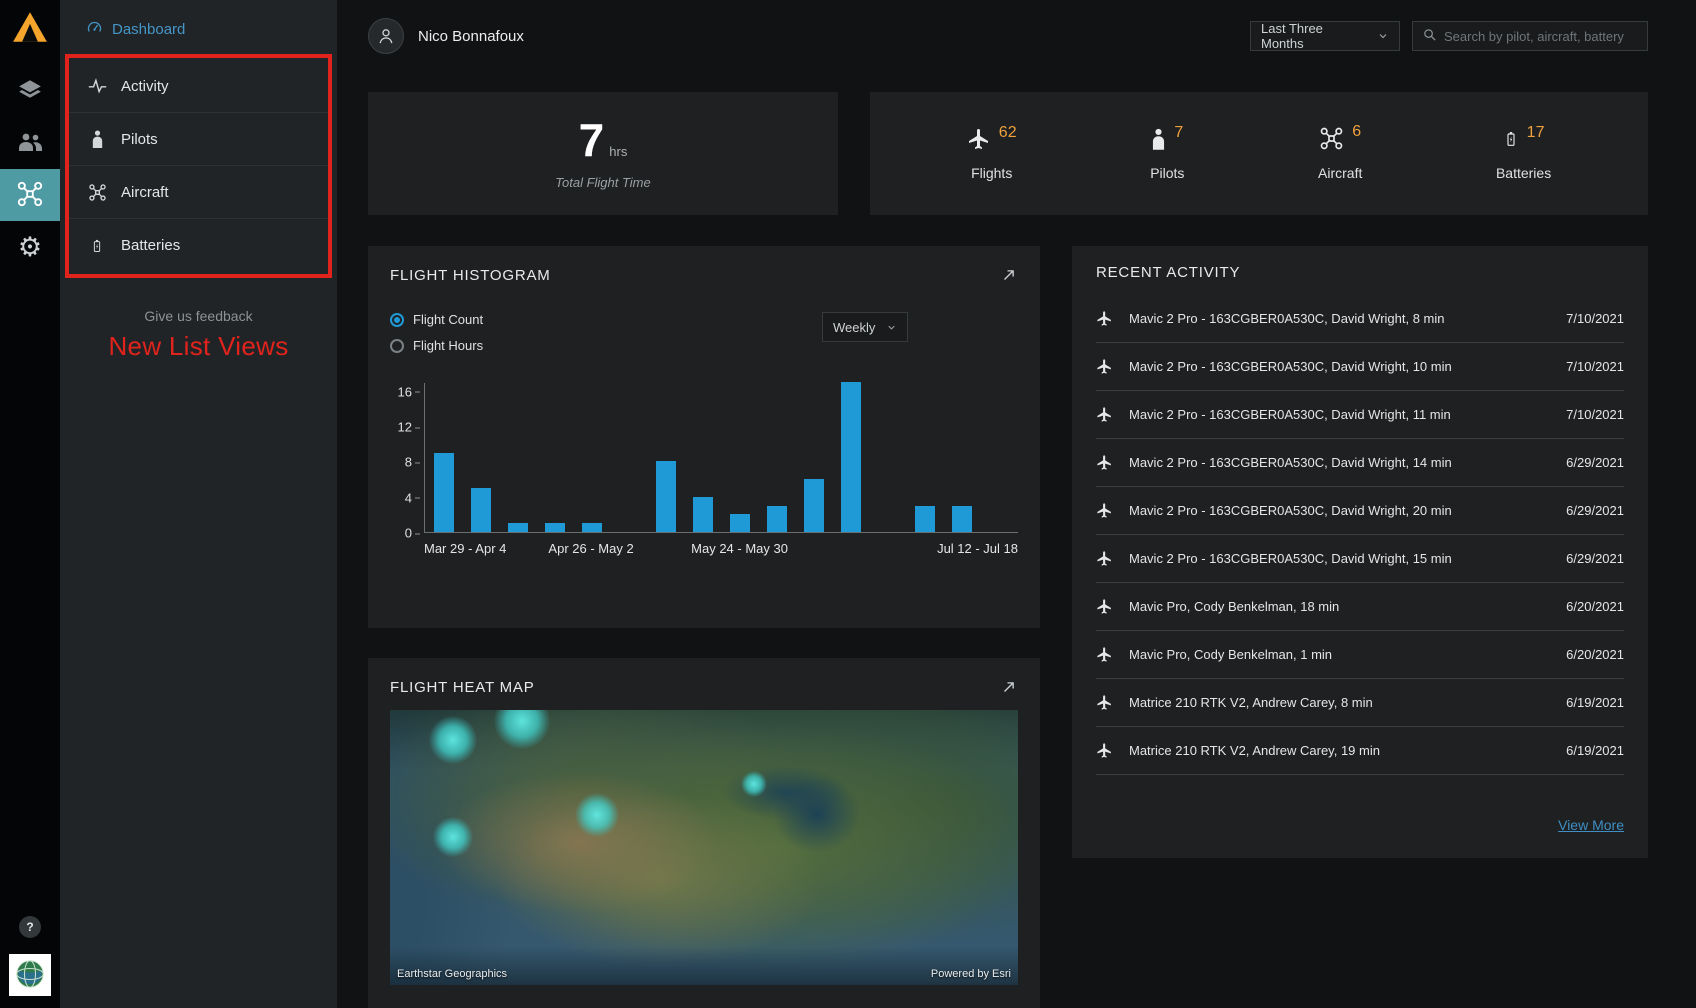  I want to click on heatmap-title: FLIGHT HEAT MAP, so click(462, 687).